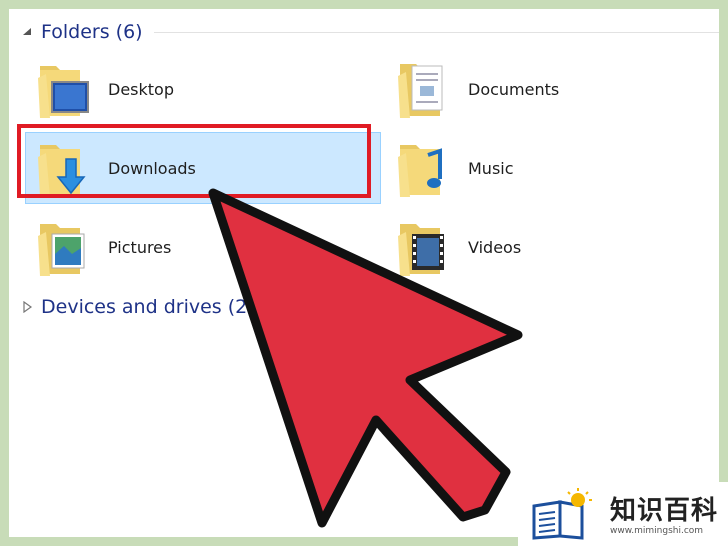  What do you see at coordinates (420, 171) in the screenshot?
I see `music-folder-icon` at bounding box center [420, 171].